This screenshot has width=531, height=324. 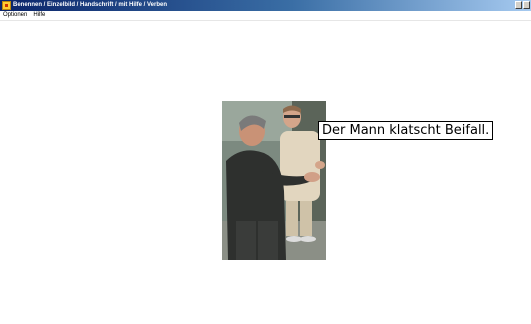 I want to click on photo-two-men-clapping-icon, so click(x=274, y=180).